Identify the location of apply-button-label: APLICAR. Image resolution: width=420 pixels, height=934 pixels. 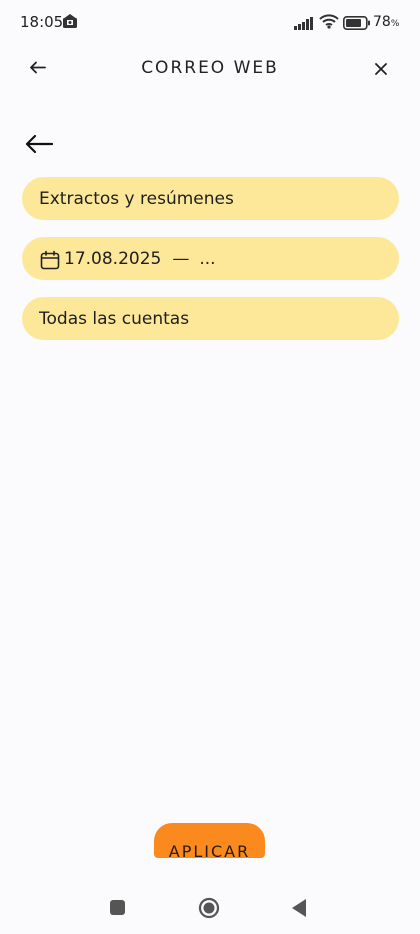
(209, 850).